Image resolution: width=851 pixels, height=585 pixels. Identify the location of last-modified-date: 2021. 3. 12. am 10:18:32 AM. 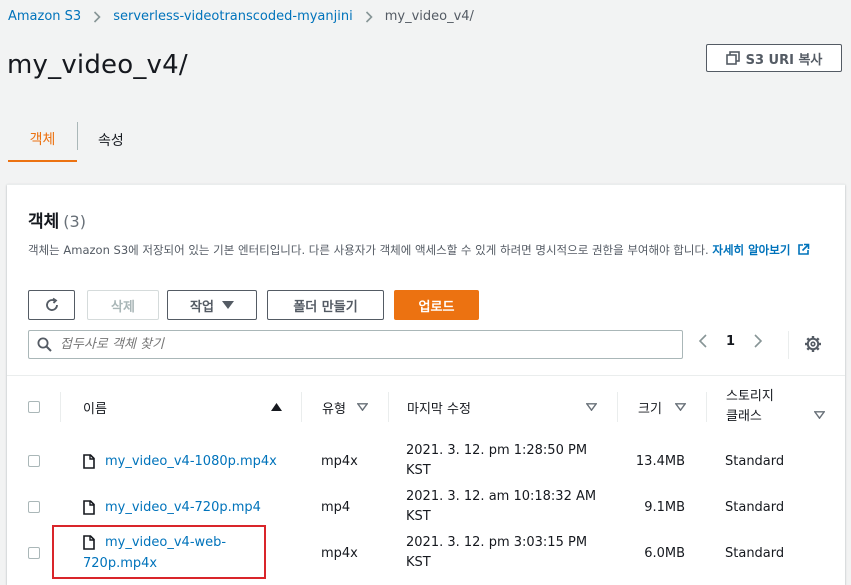
(501, 496).